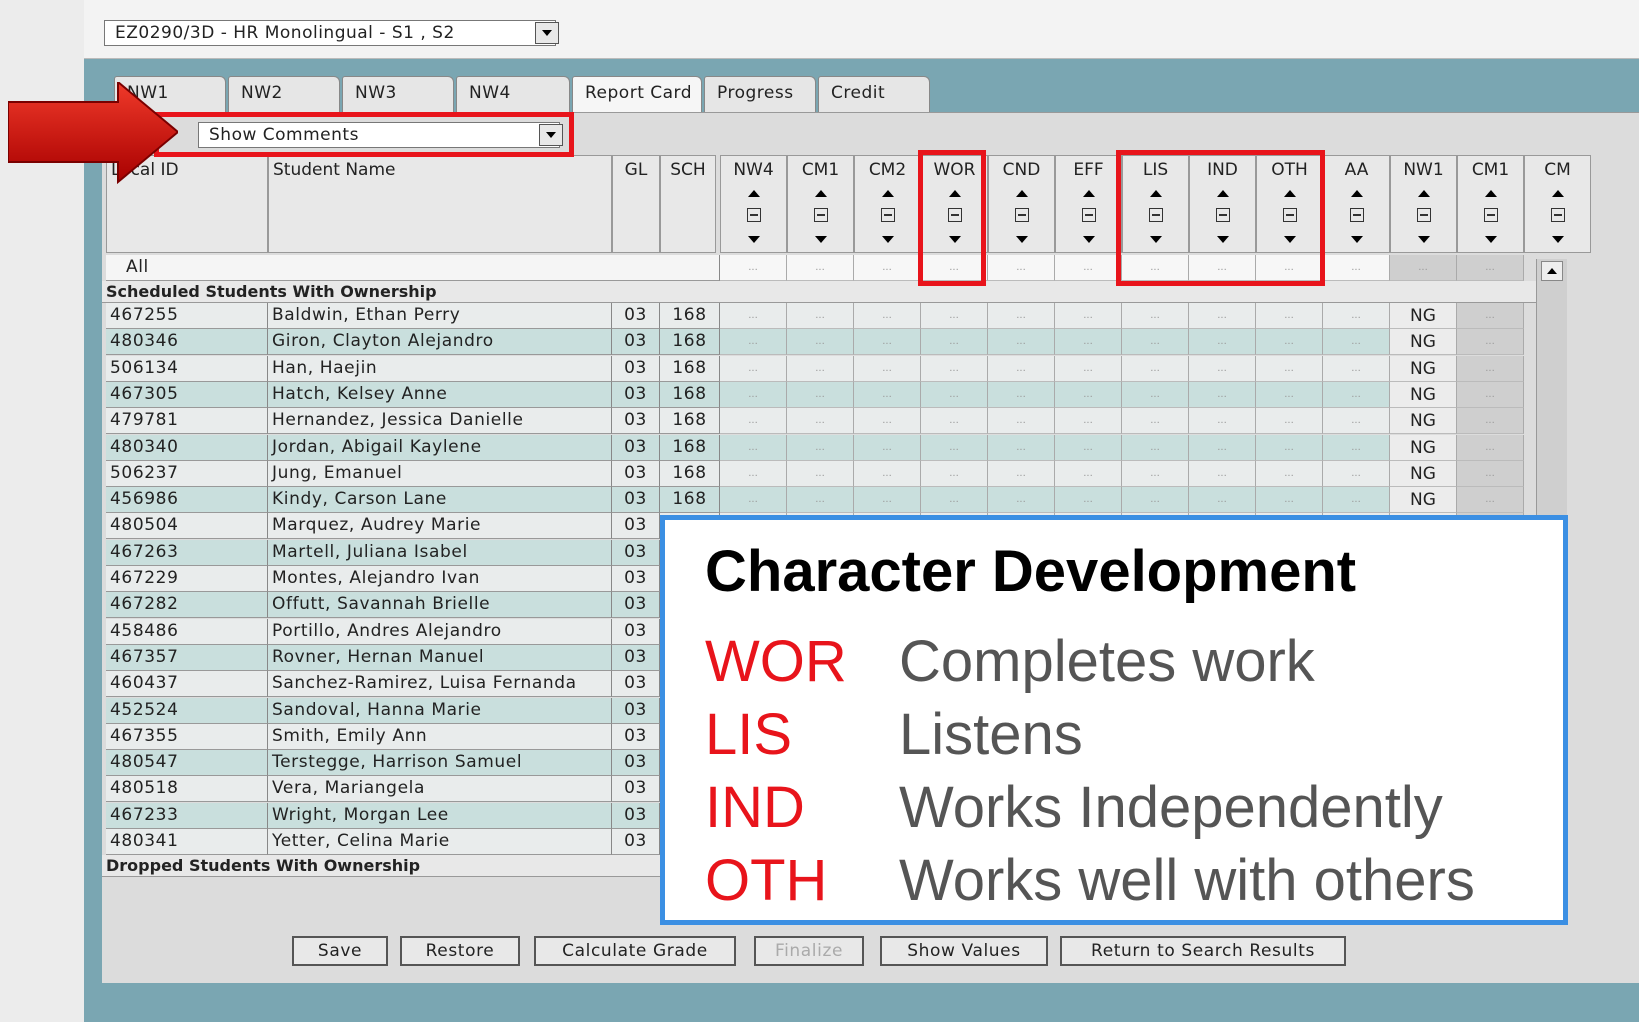 The image size is (1639, 1022). I want to click on tab-nw4: NW4, so click(513, 94).